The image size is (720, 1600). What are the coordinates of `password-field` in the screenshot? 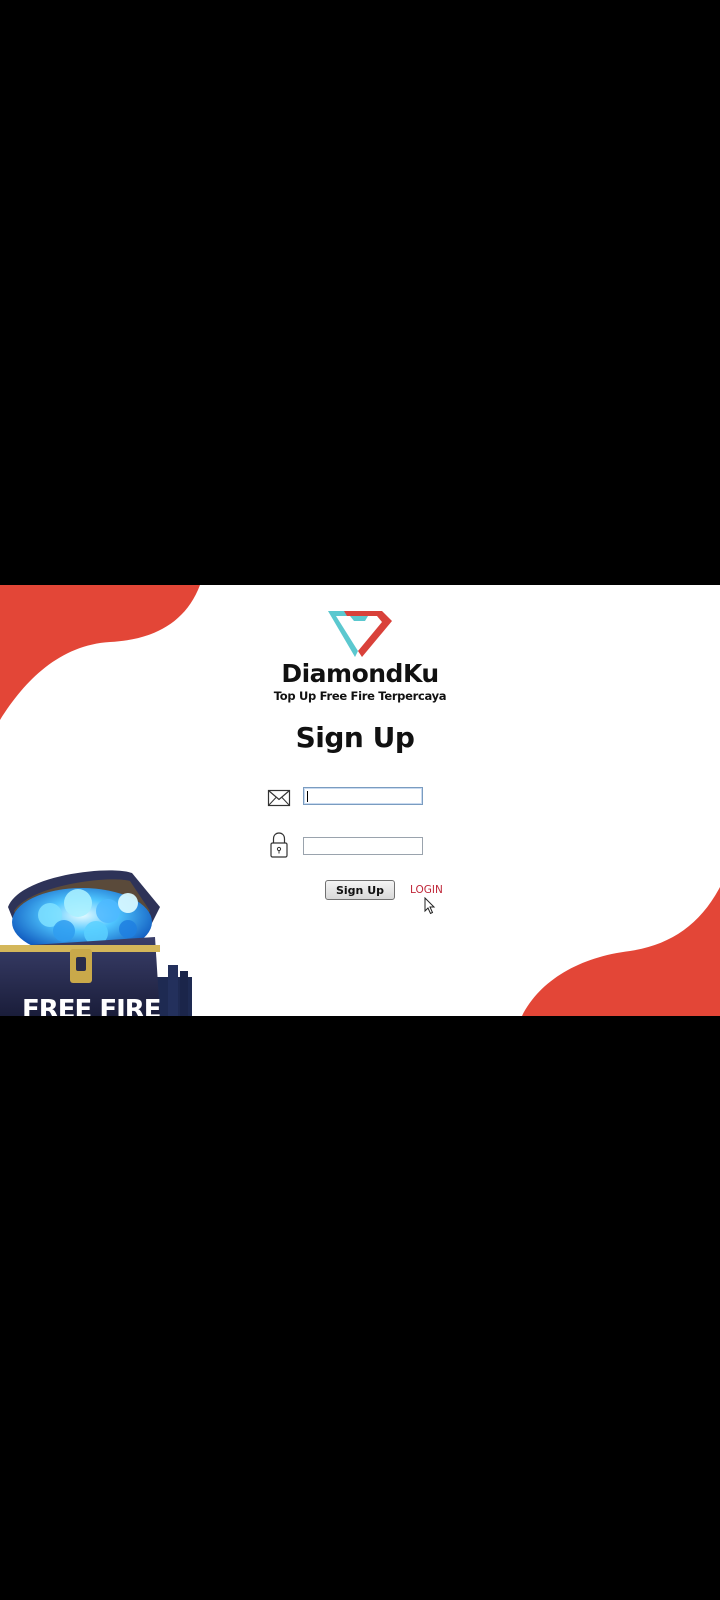 It's located at (363, 846).